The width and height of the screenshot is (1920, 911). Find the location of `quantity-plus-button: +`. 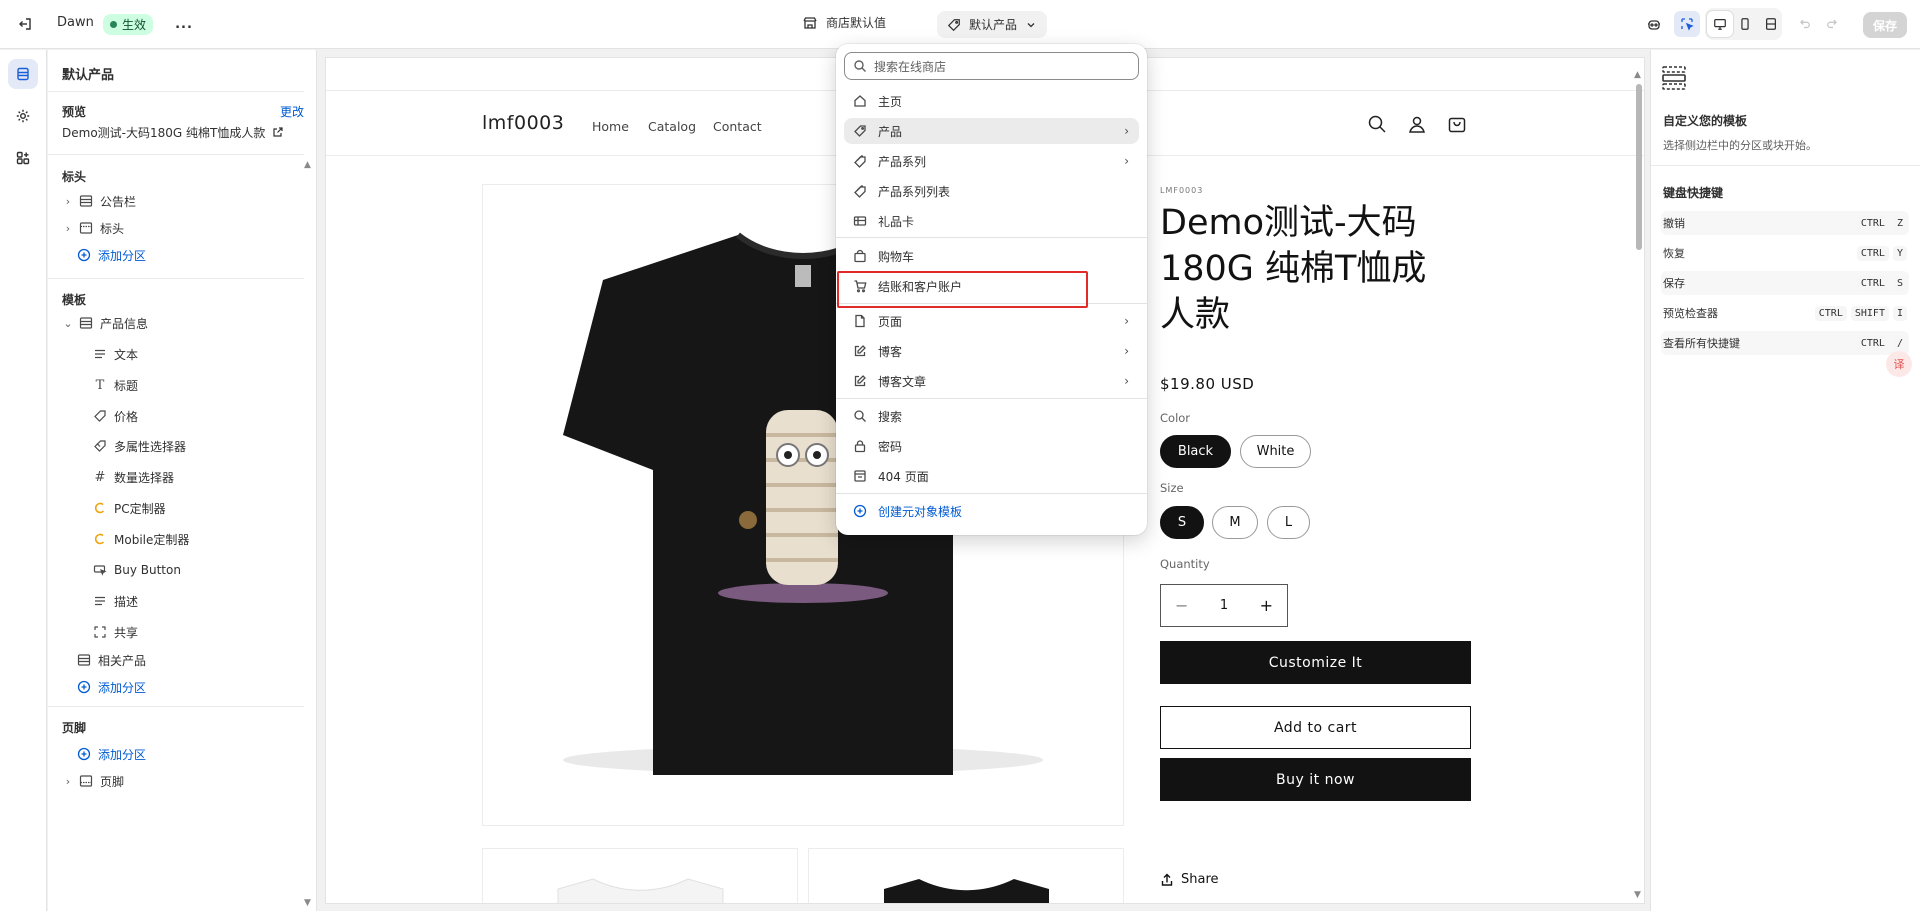

quantity-plus-button: + is located at coordinates (1266, 605).